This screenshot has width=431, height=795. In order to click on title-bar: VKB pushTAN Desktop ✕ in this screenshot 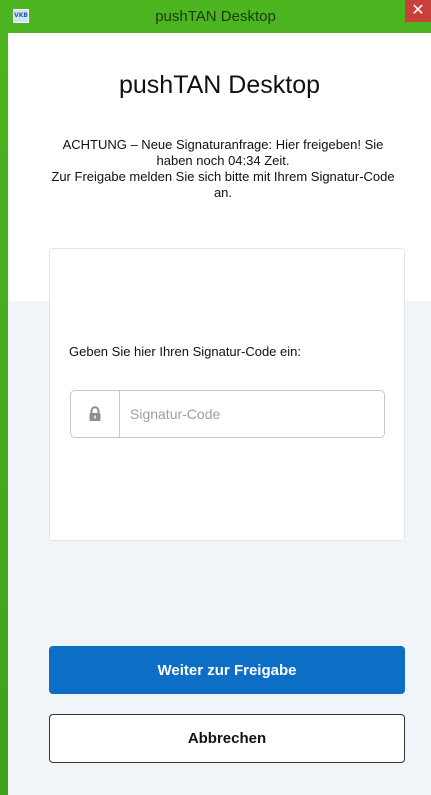, I will do `click(215, 16)`.